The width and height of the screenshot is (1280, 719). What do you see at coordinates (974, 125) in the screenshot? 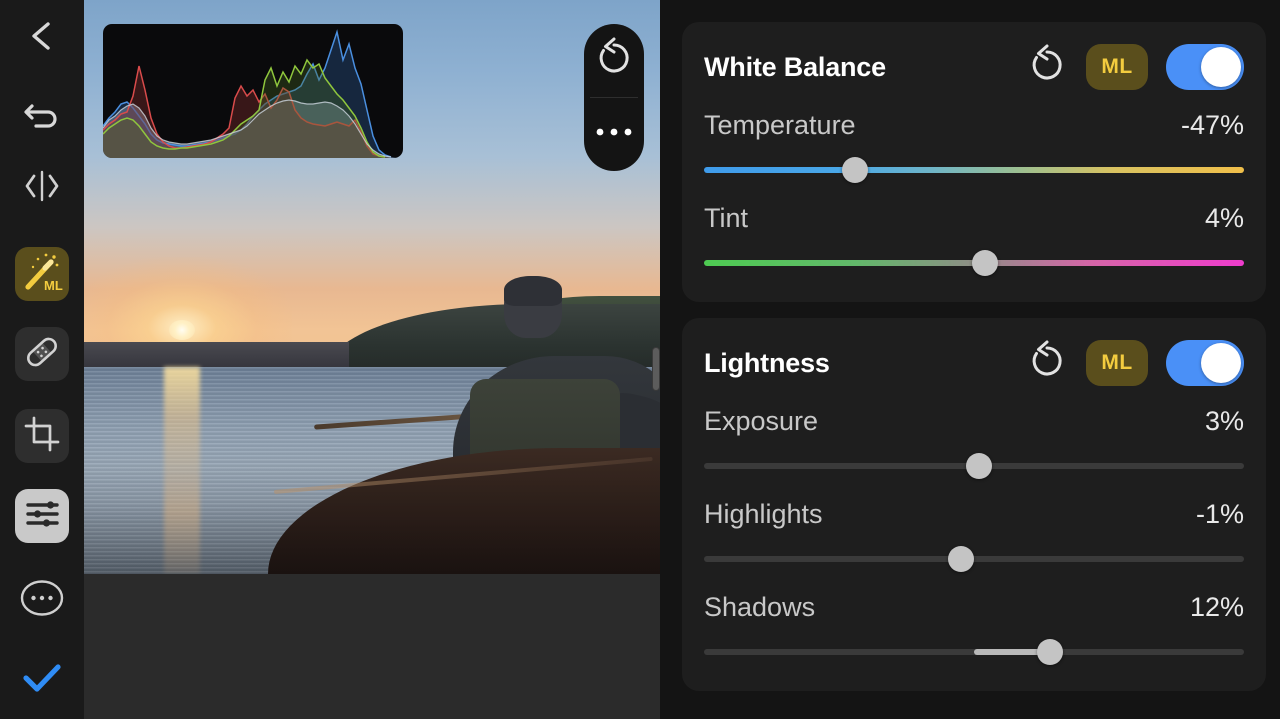
I see `slider-label-line: Temperature -47%` at bounding box center [974, 125].